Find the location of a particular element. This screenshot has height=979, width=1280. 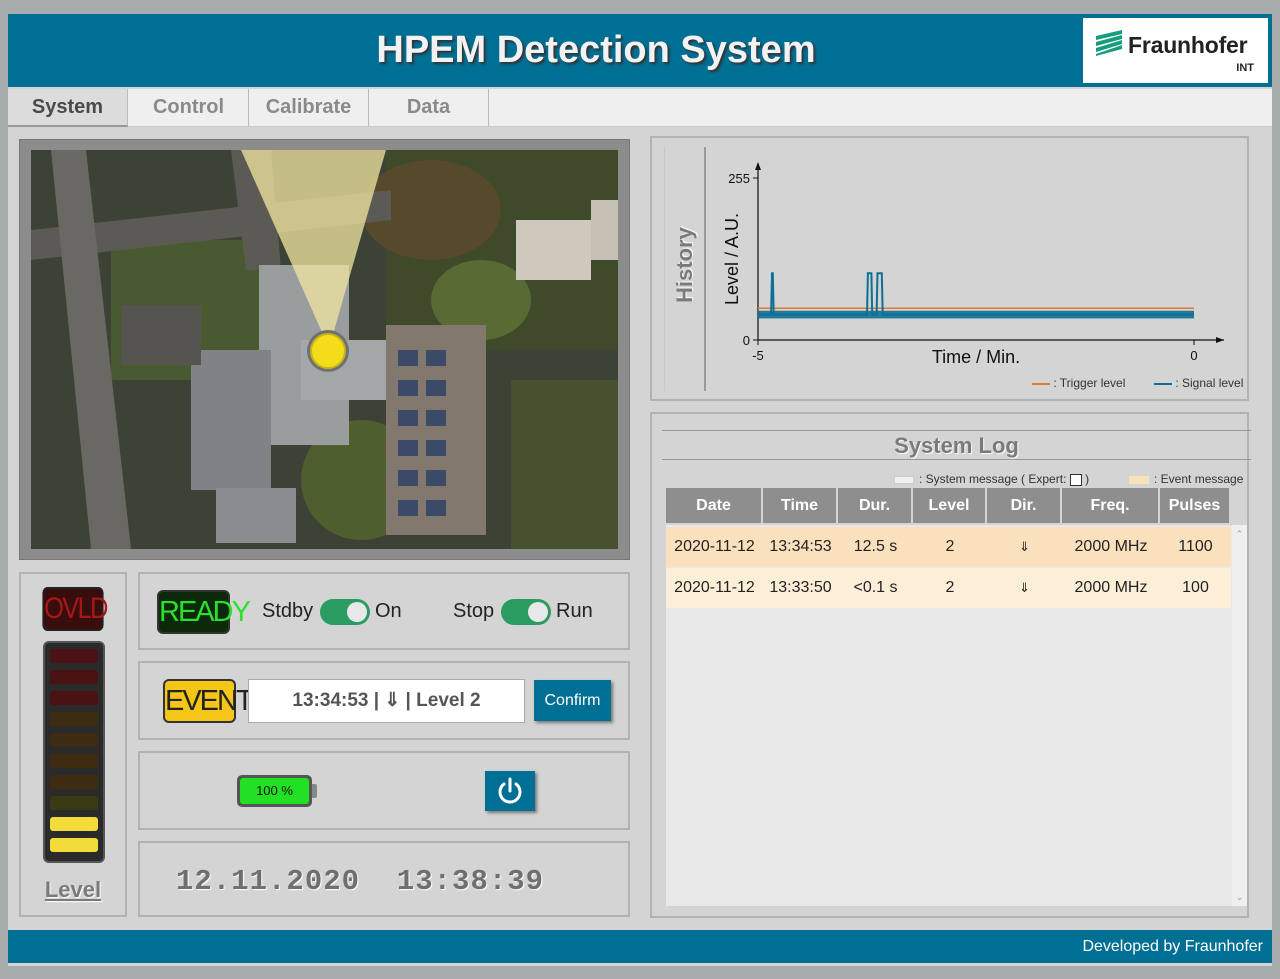

event-indicator: EVENT is located at coordinates (208, 701).